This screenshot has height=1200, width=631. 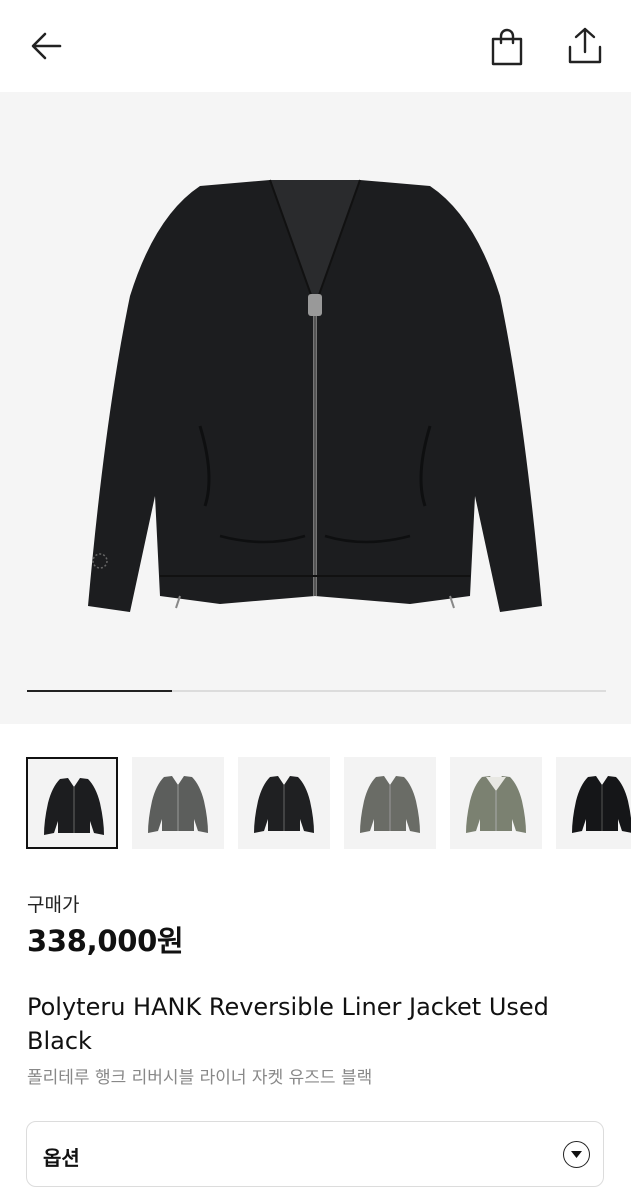 I want to click on gallery-progress-bar, so click(x=316, y=691).